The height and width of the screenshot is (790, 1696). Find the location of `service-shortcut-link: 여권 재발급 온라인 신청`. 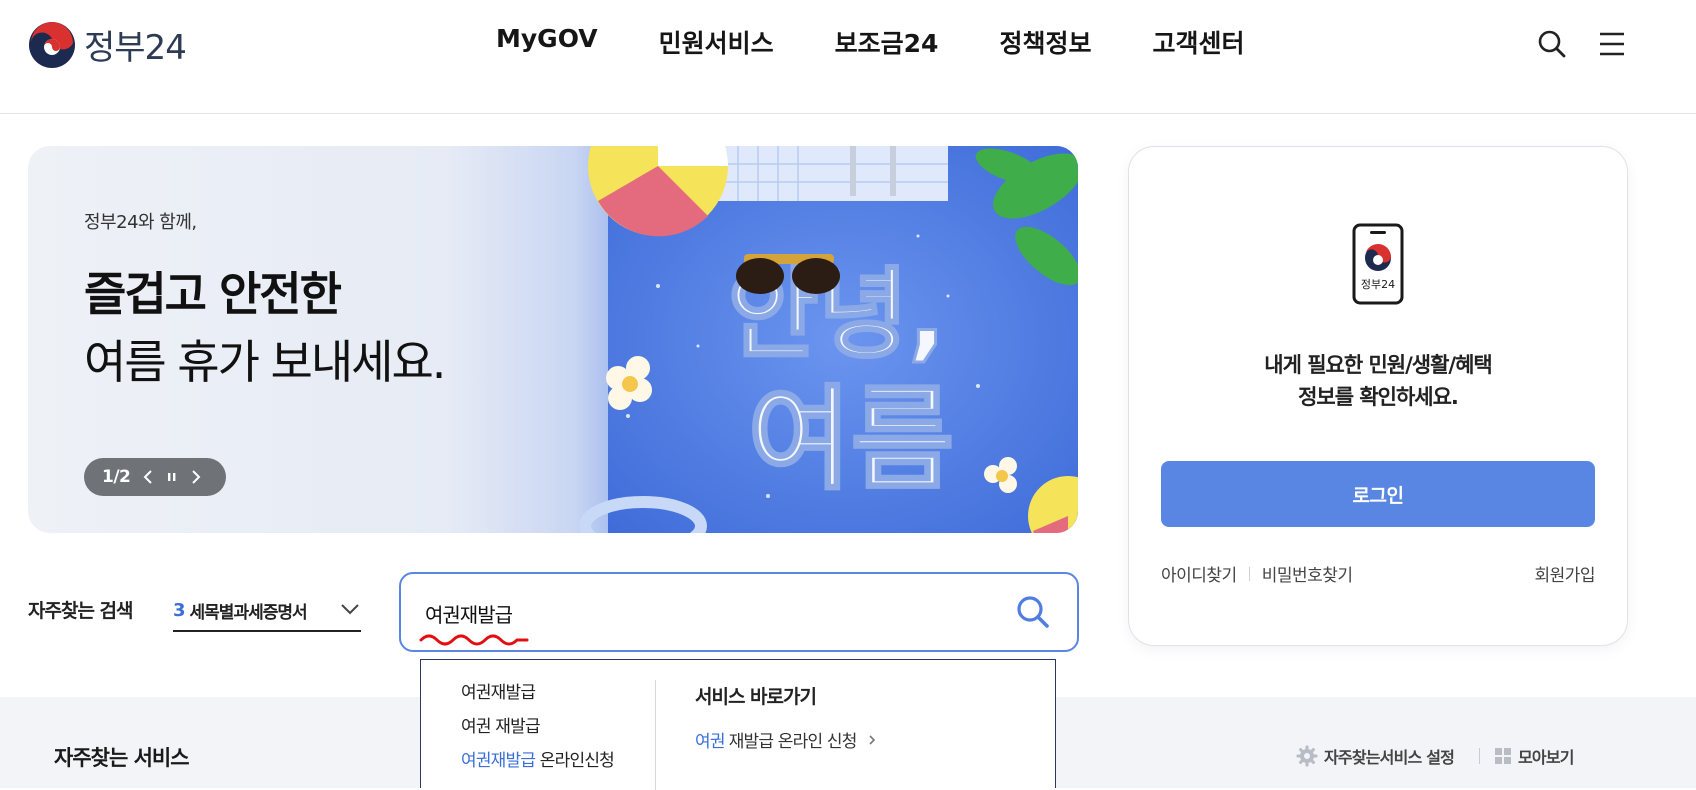

service-shortcut-link: 여권 재발급 온라인 신청 is located at coordinates (786, 739).